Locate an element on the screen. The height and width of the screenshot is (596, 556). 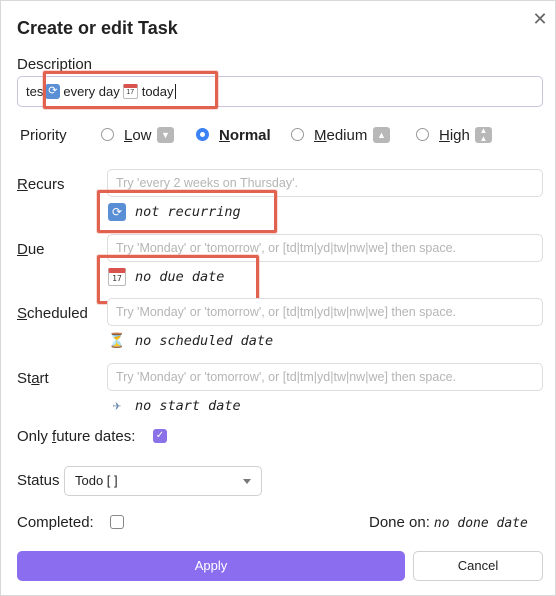
status-label: Status is located at coordinates (38, 480).